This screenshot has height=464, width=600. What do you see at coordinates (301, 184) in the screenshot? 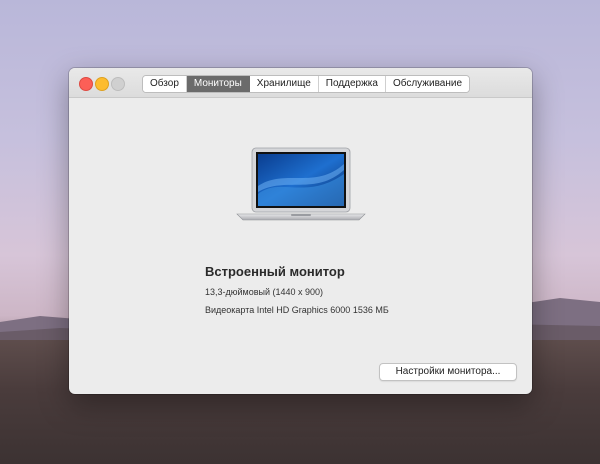
I see `laptop-image` at bounding box center [301, 184].